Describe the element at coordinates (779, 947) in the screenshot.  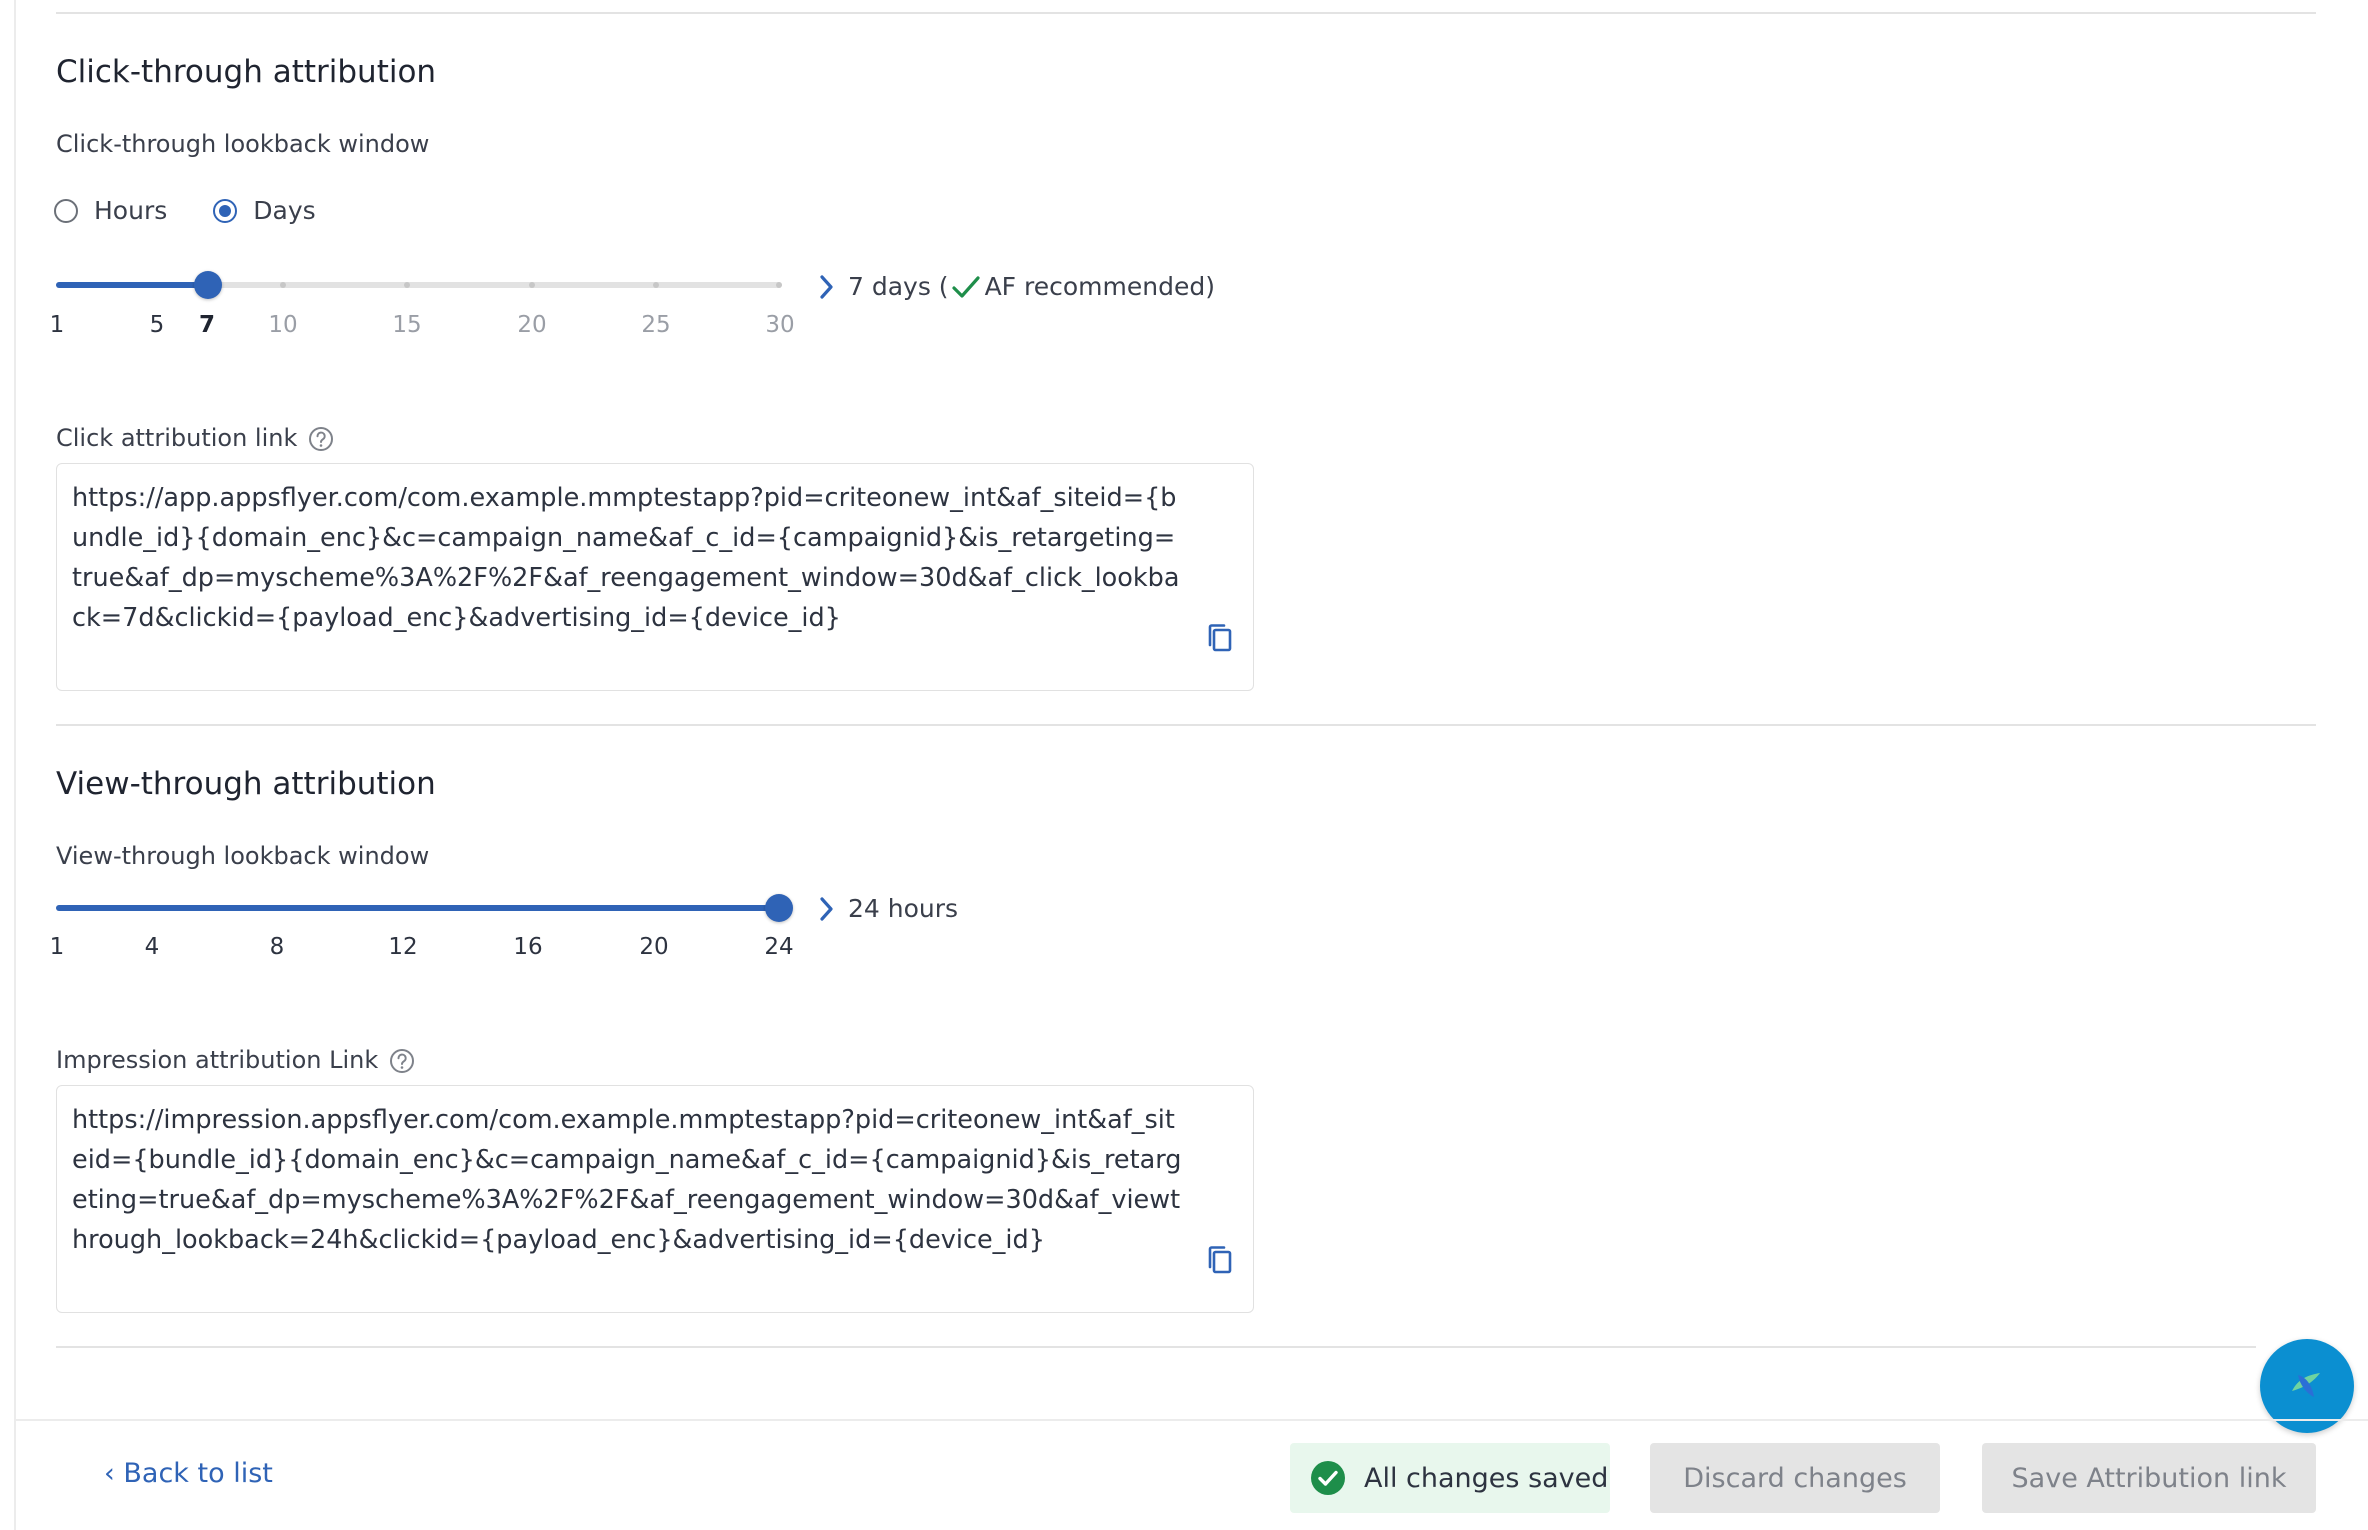
I see `tick-label: 24` at that location.